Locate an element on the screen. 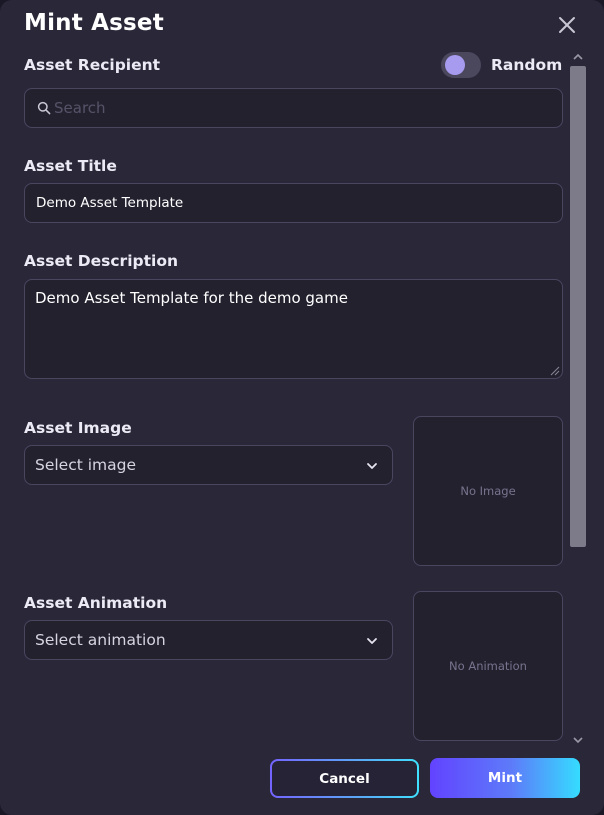 The image size is (604, 815). asset-image-select: Select image is located at coordinates (208, 465).